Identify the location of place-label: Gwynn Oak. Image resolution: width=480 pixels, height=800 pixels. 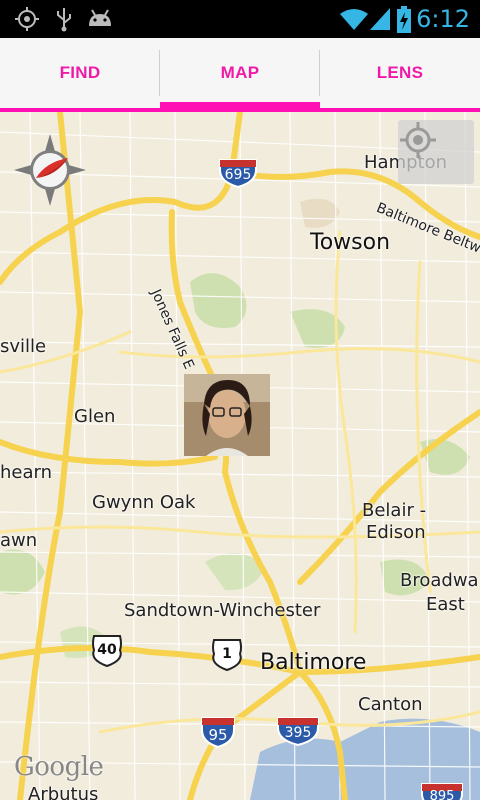
(144, 502).